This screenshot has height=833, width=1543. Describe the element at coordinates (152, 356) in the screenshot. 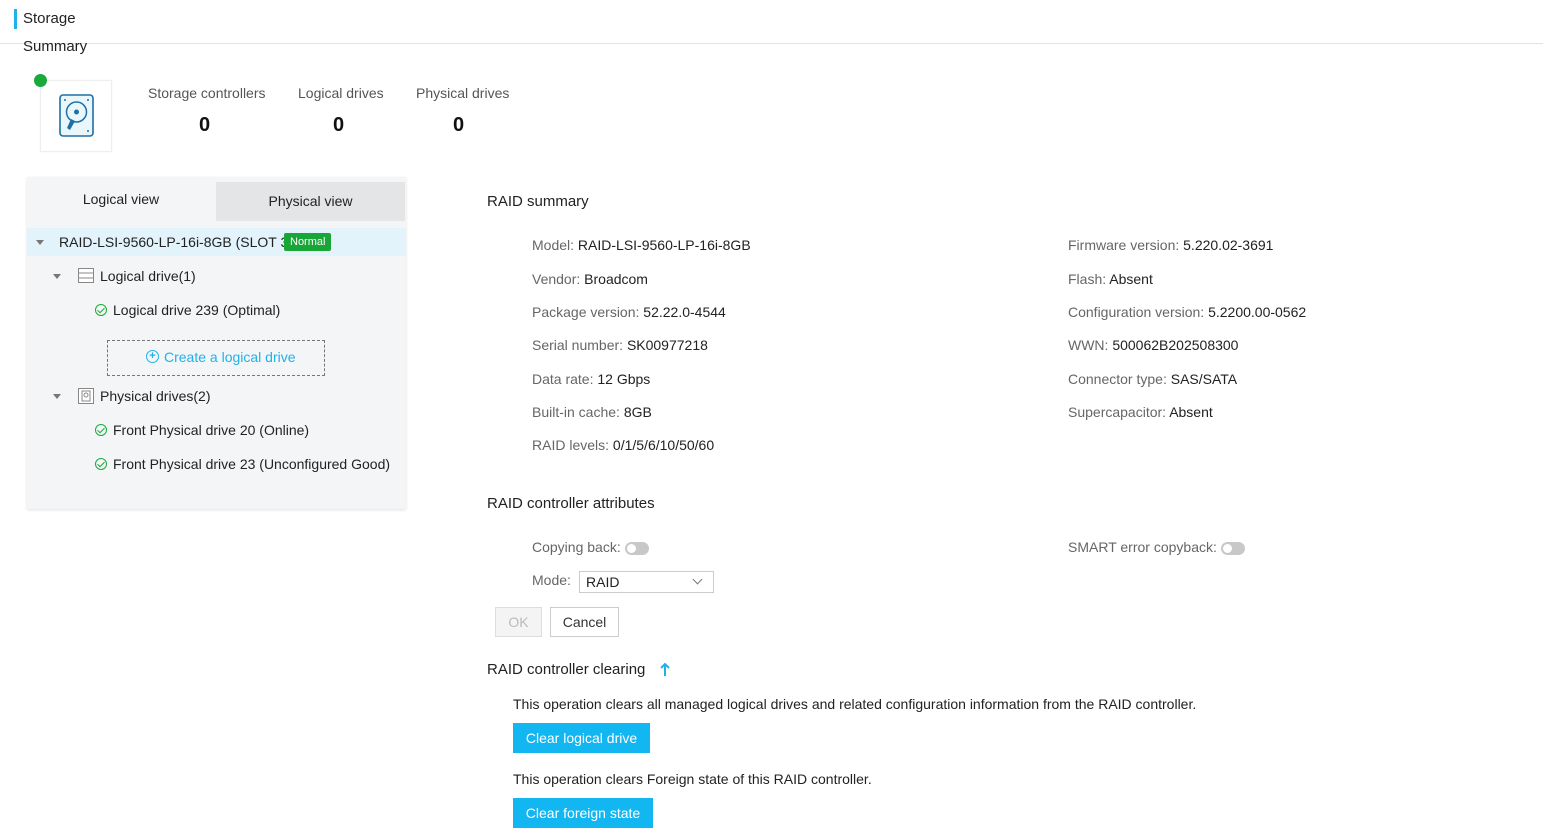

I see `plus-circle-icon: +` at that location.